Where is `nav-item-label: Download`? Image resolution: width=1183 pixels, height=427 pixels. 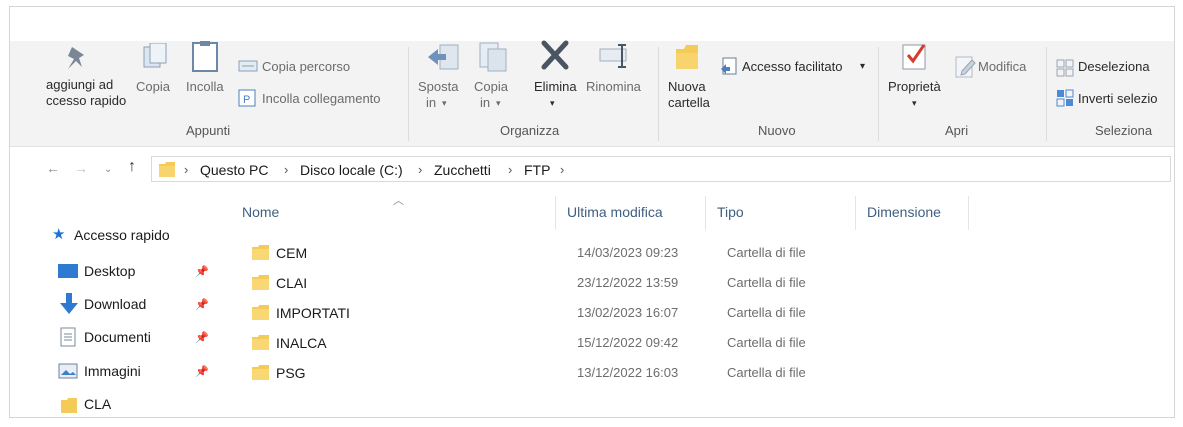 nav-item-label: Download is located at coordinates (115, 304).